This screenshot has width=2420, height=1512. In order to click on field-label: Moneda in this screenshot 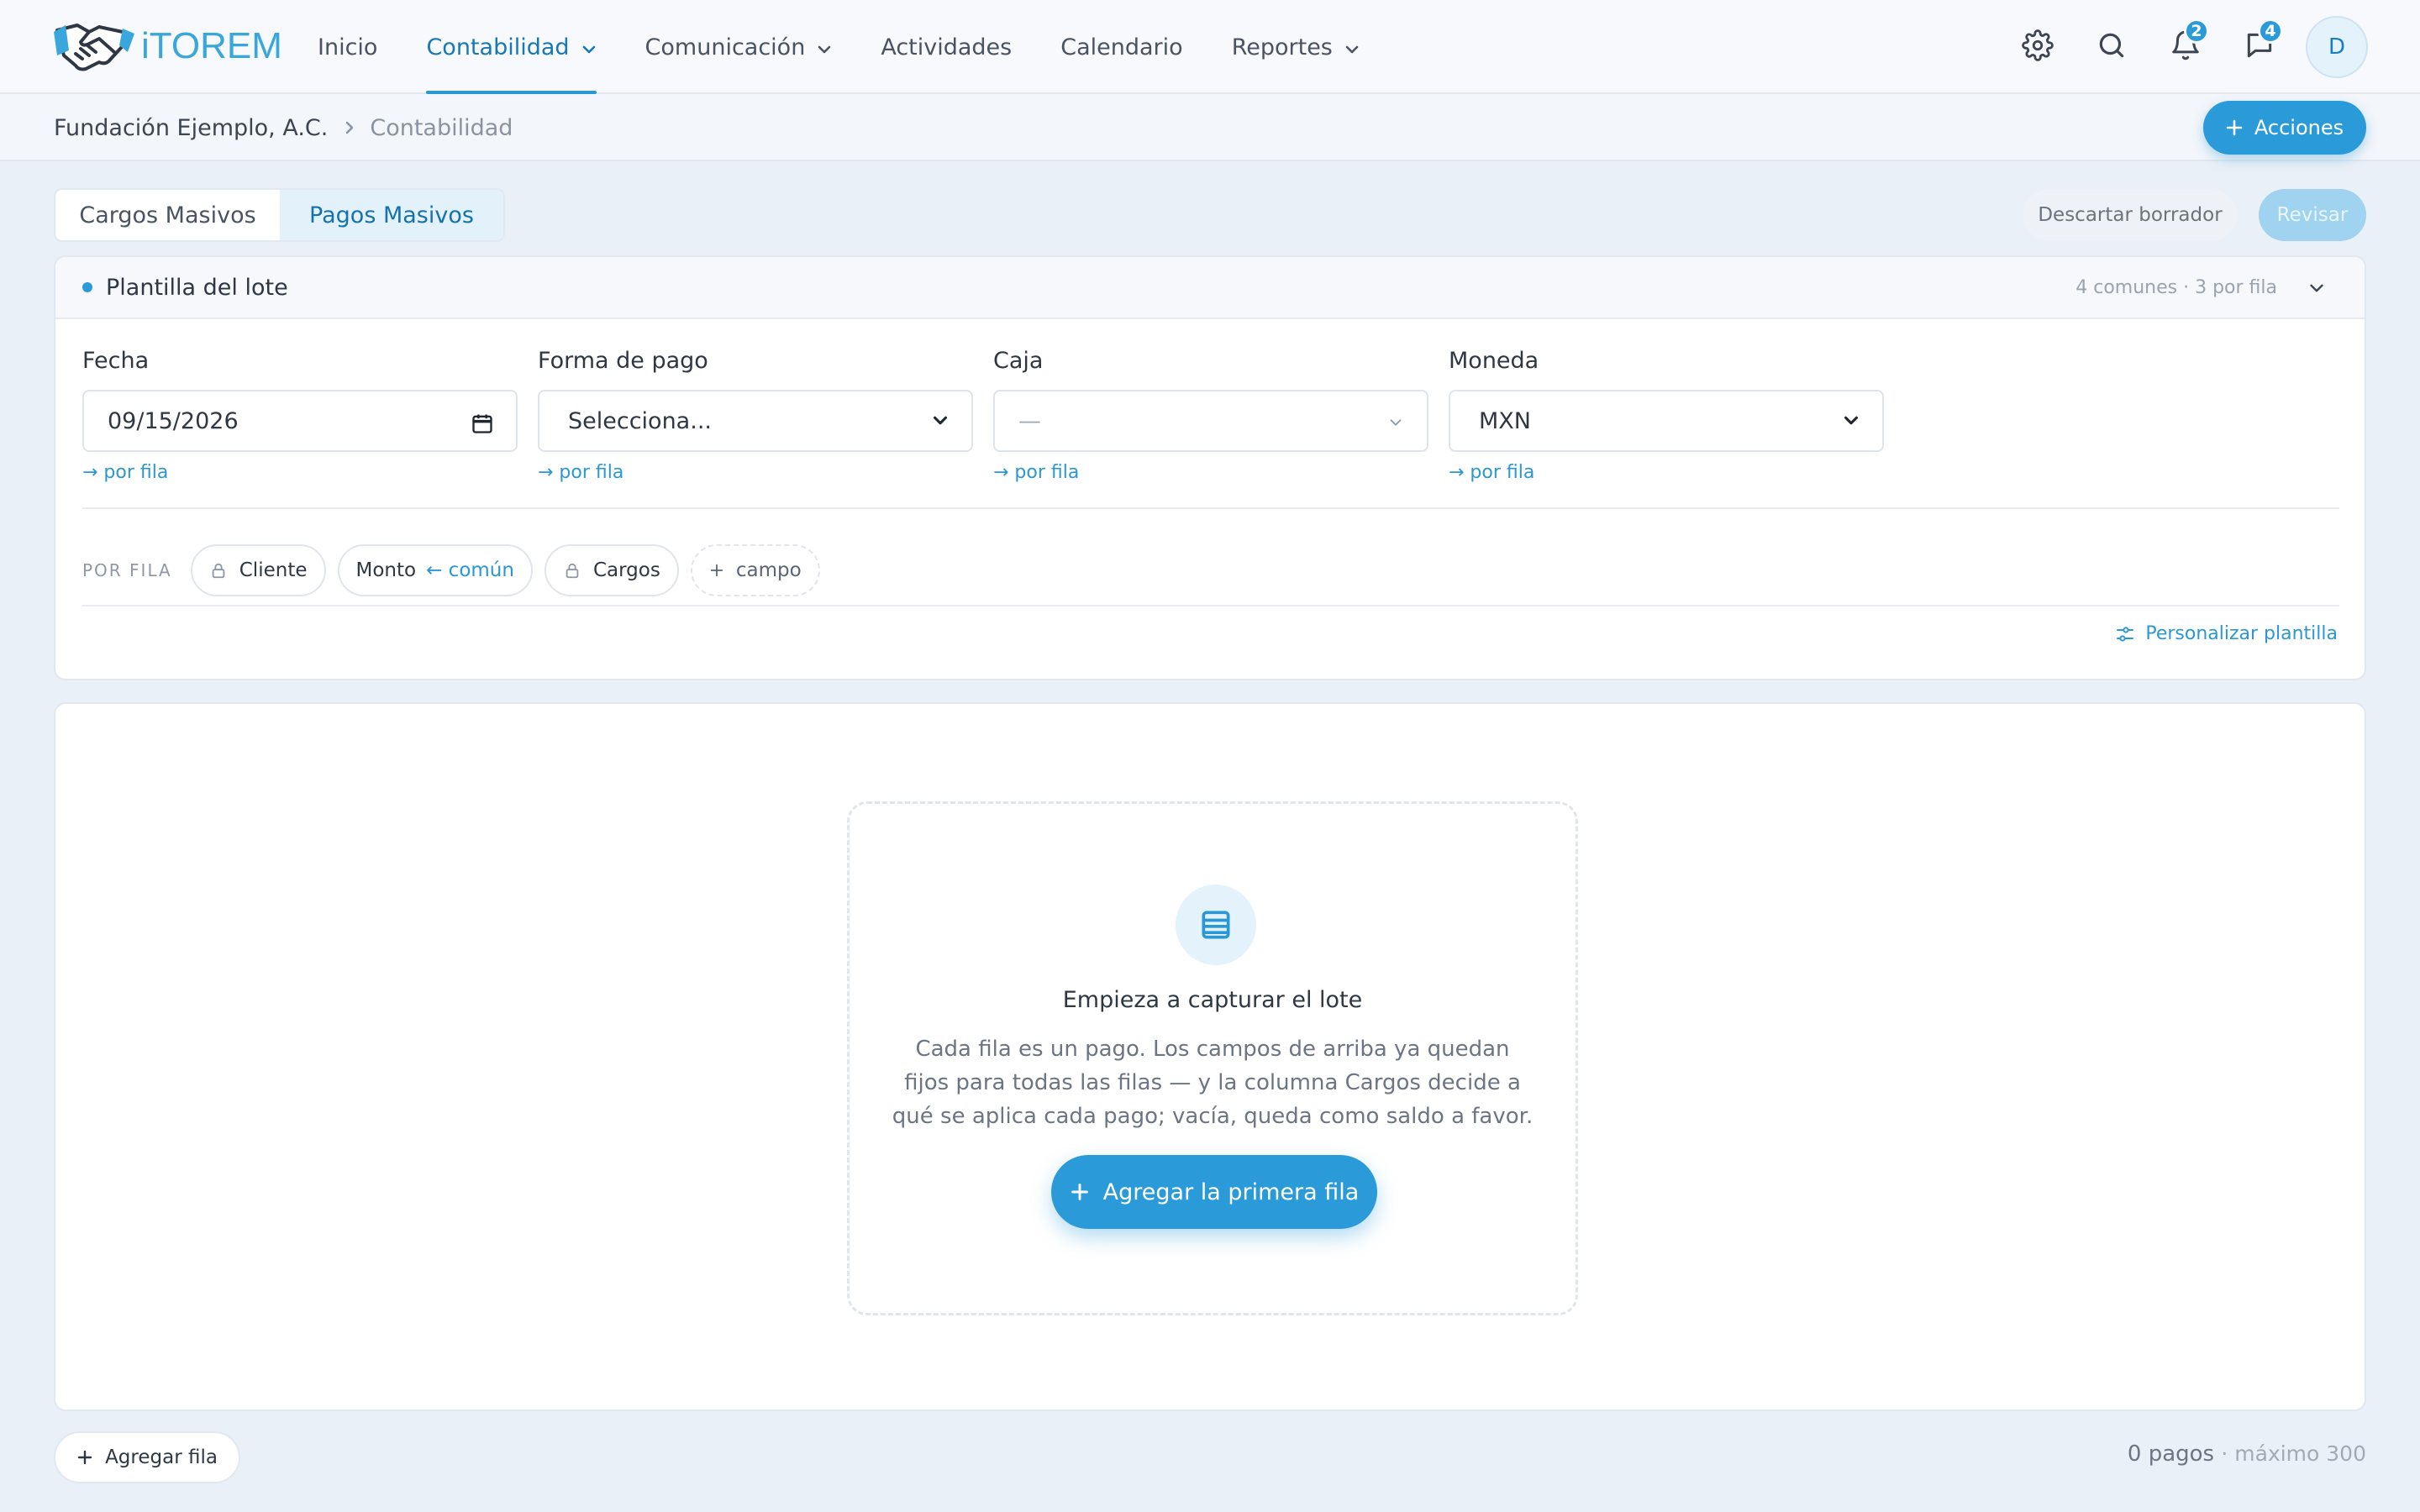, I will do `click(1494, 361)`.